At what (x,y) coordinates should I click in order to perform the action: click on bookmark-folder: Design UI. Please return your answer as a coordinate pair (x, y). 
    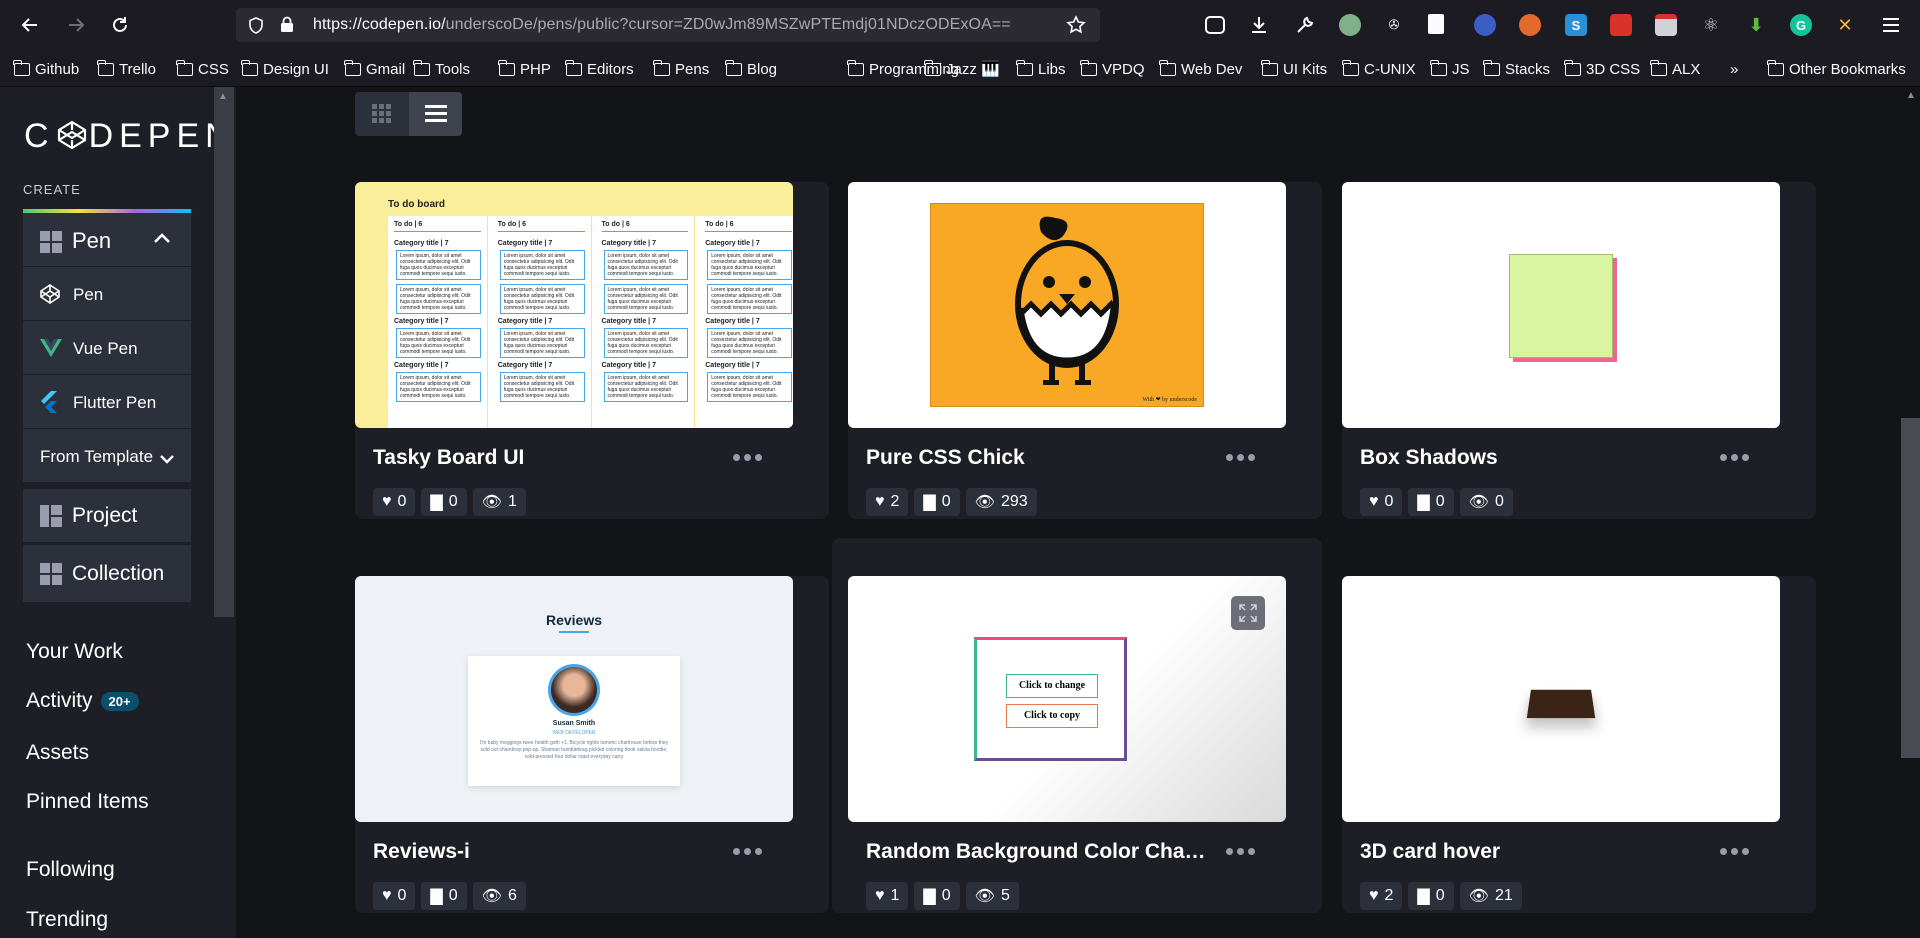
    Looking at the image, I should click on (285, 69).